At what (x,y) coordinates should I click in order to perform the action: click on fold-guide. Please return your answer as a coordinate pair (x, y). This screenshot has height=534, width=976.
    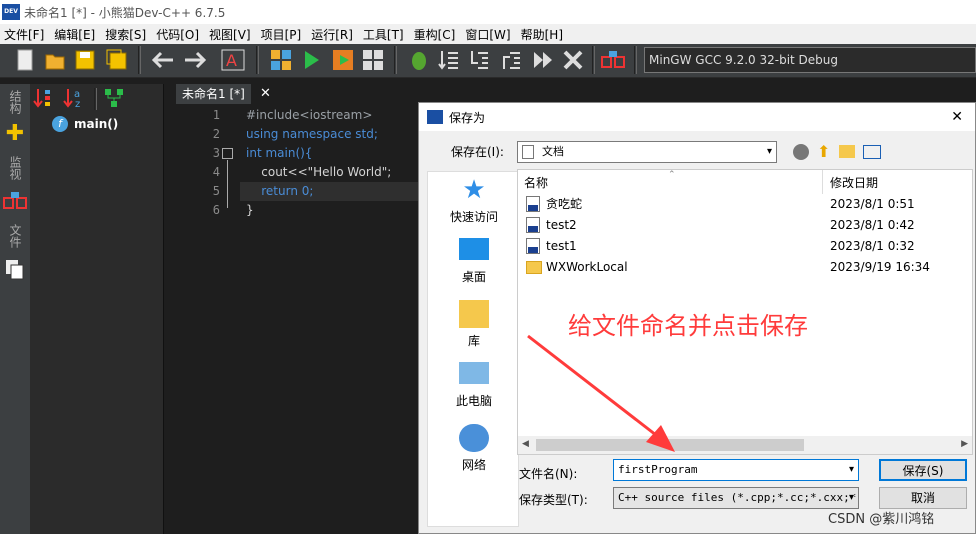
    Looking at the image, I should click on (227, 184).